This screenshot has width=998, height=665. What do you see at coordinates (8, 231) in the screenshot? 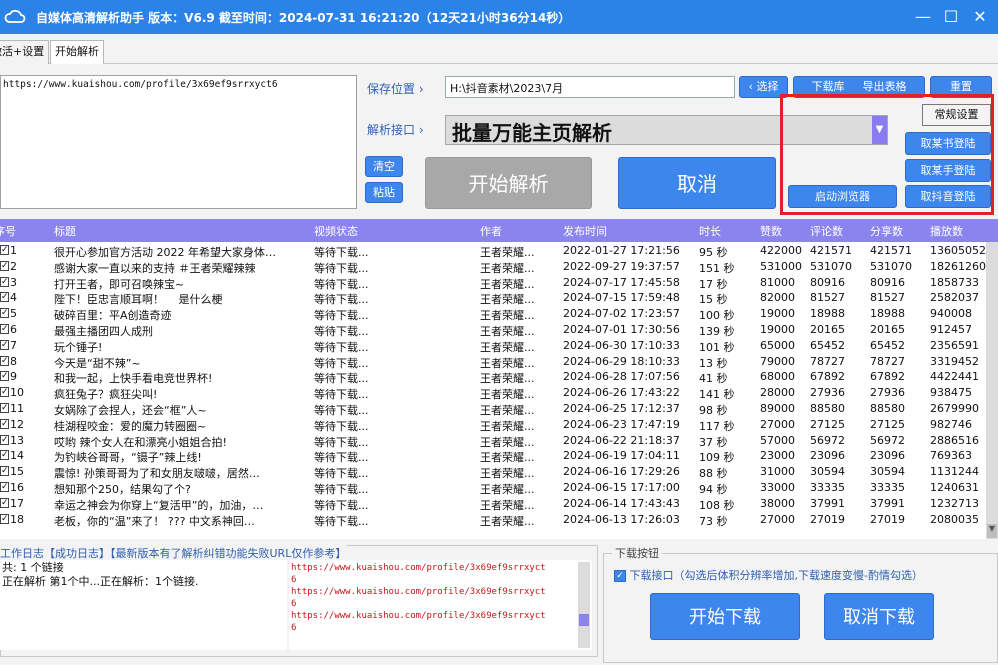
I see `header-index: 序号` at bounding box center [8, 231].